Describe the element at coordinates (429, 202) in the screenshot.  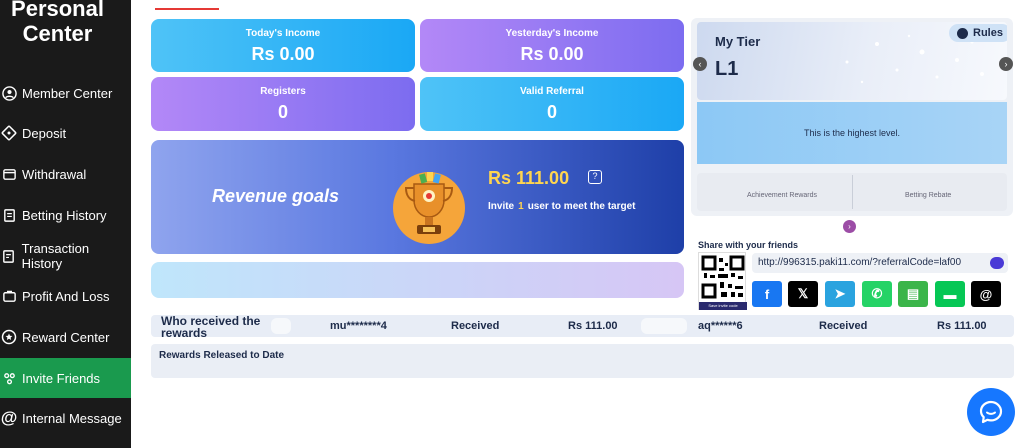
I see `trophy-icon` at that location.